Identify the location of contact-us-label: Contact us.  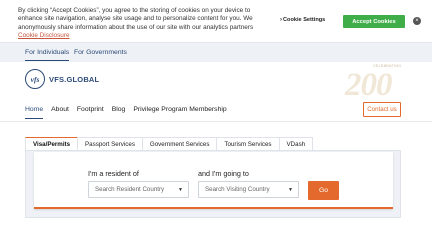
(382, 109).